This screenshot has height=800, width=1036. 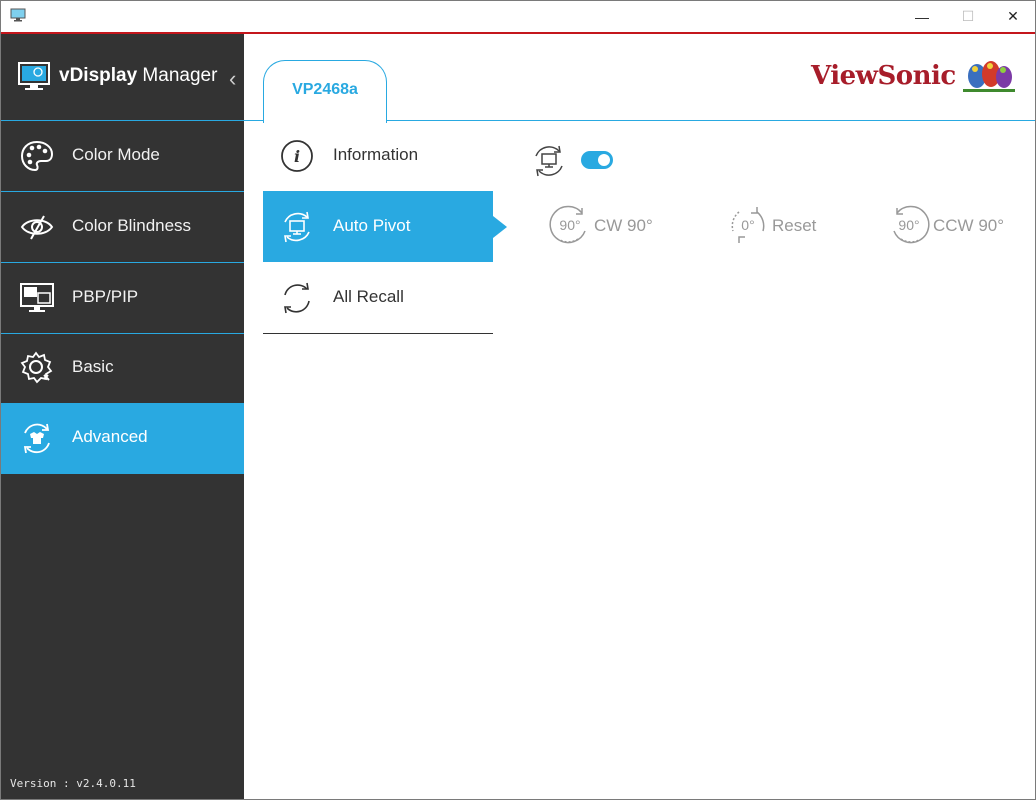 What do you see at coordinates (37, 297) in the screenshot?
I see `pip-monitor-icon` at bounding box center [37, 297].